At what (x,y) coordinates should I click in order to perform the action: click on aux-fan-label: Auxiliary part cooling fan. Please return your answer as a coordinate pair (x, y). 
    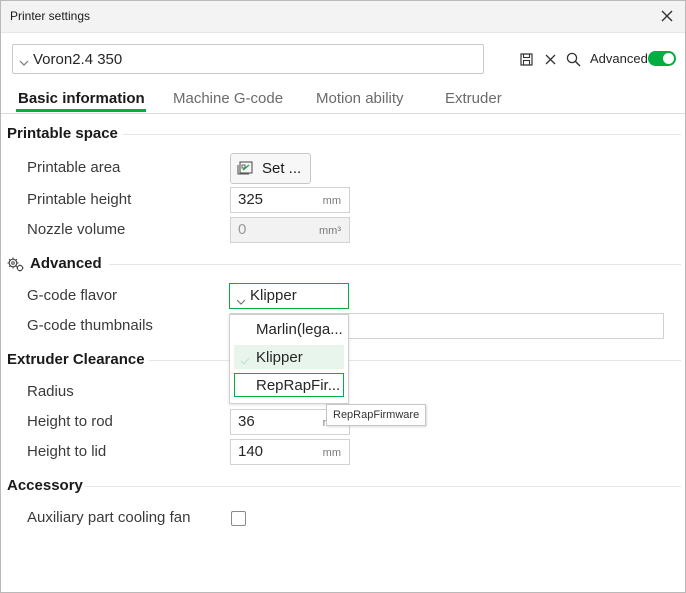
    Looking at the image, I should click on (109, 517).